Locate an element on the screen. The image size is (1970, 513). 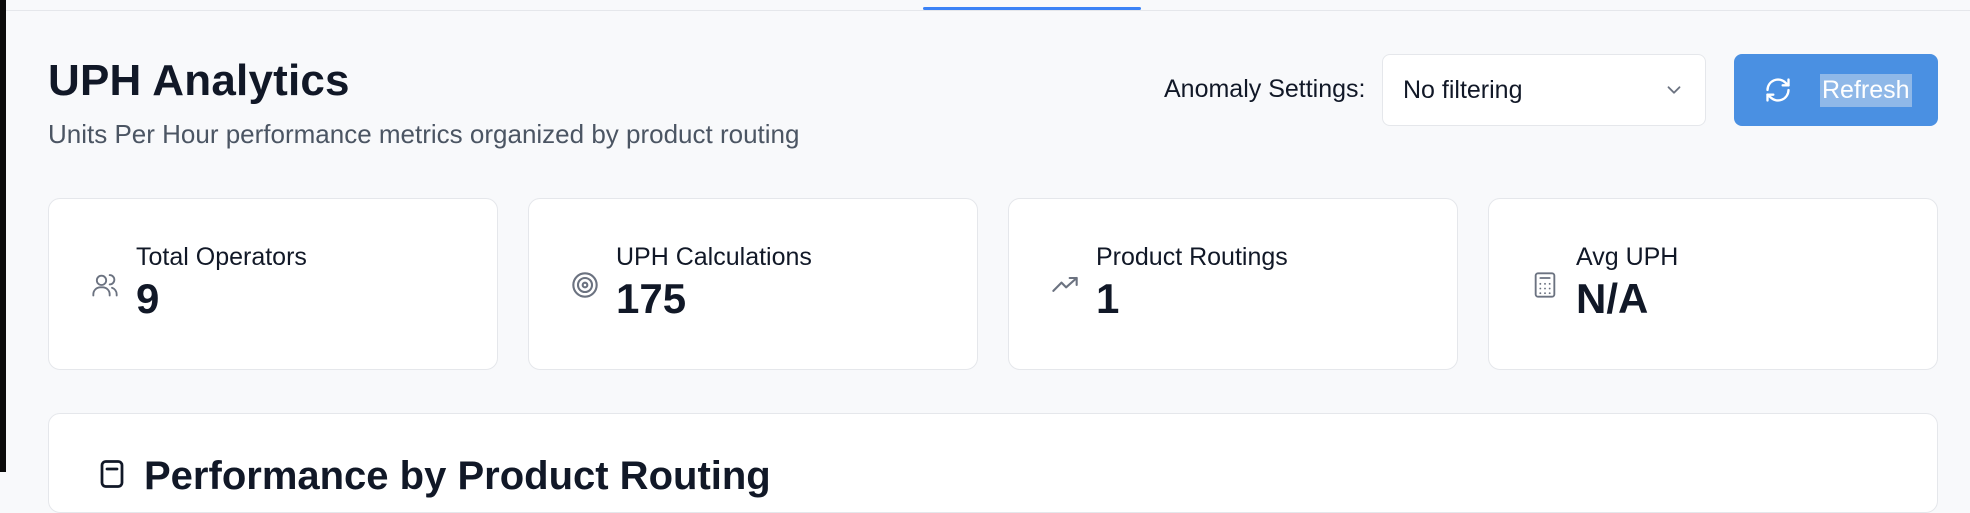
stat-card-avg-uph: Avg UPH N/A is located at coordinates (1713, 284).